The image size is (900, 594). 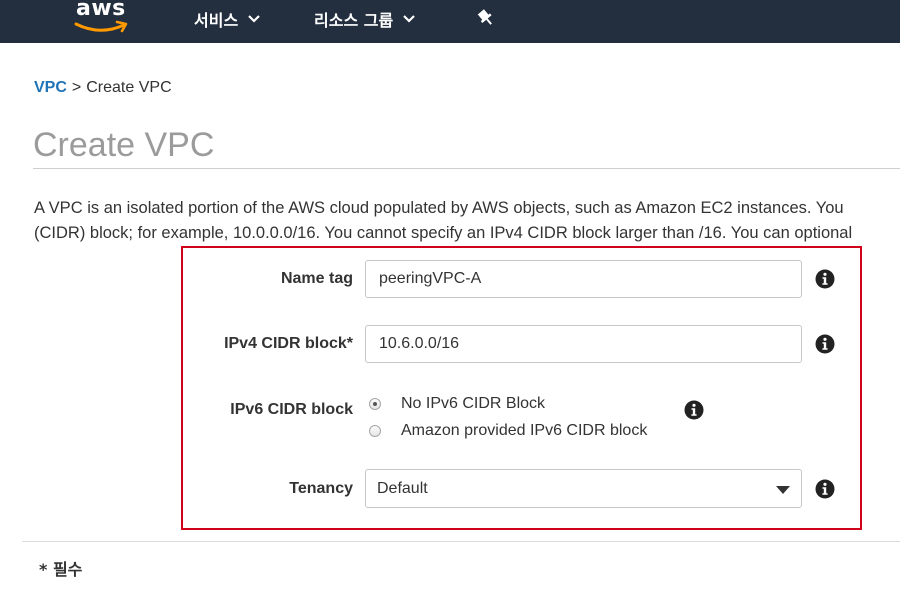 I want to click on ipv6-option-none: No IPv6 CIDR Block, so click(x=457, y=404).